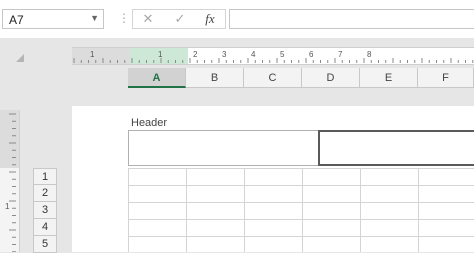 This screenshot has width=474, height=253. What do you see at coordinates (389, 78) in the screenshot?
I see `column-header-e: E` at bounding box center [389, 78].